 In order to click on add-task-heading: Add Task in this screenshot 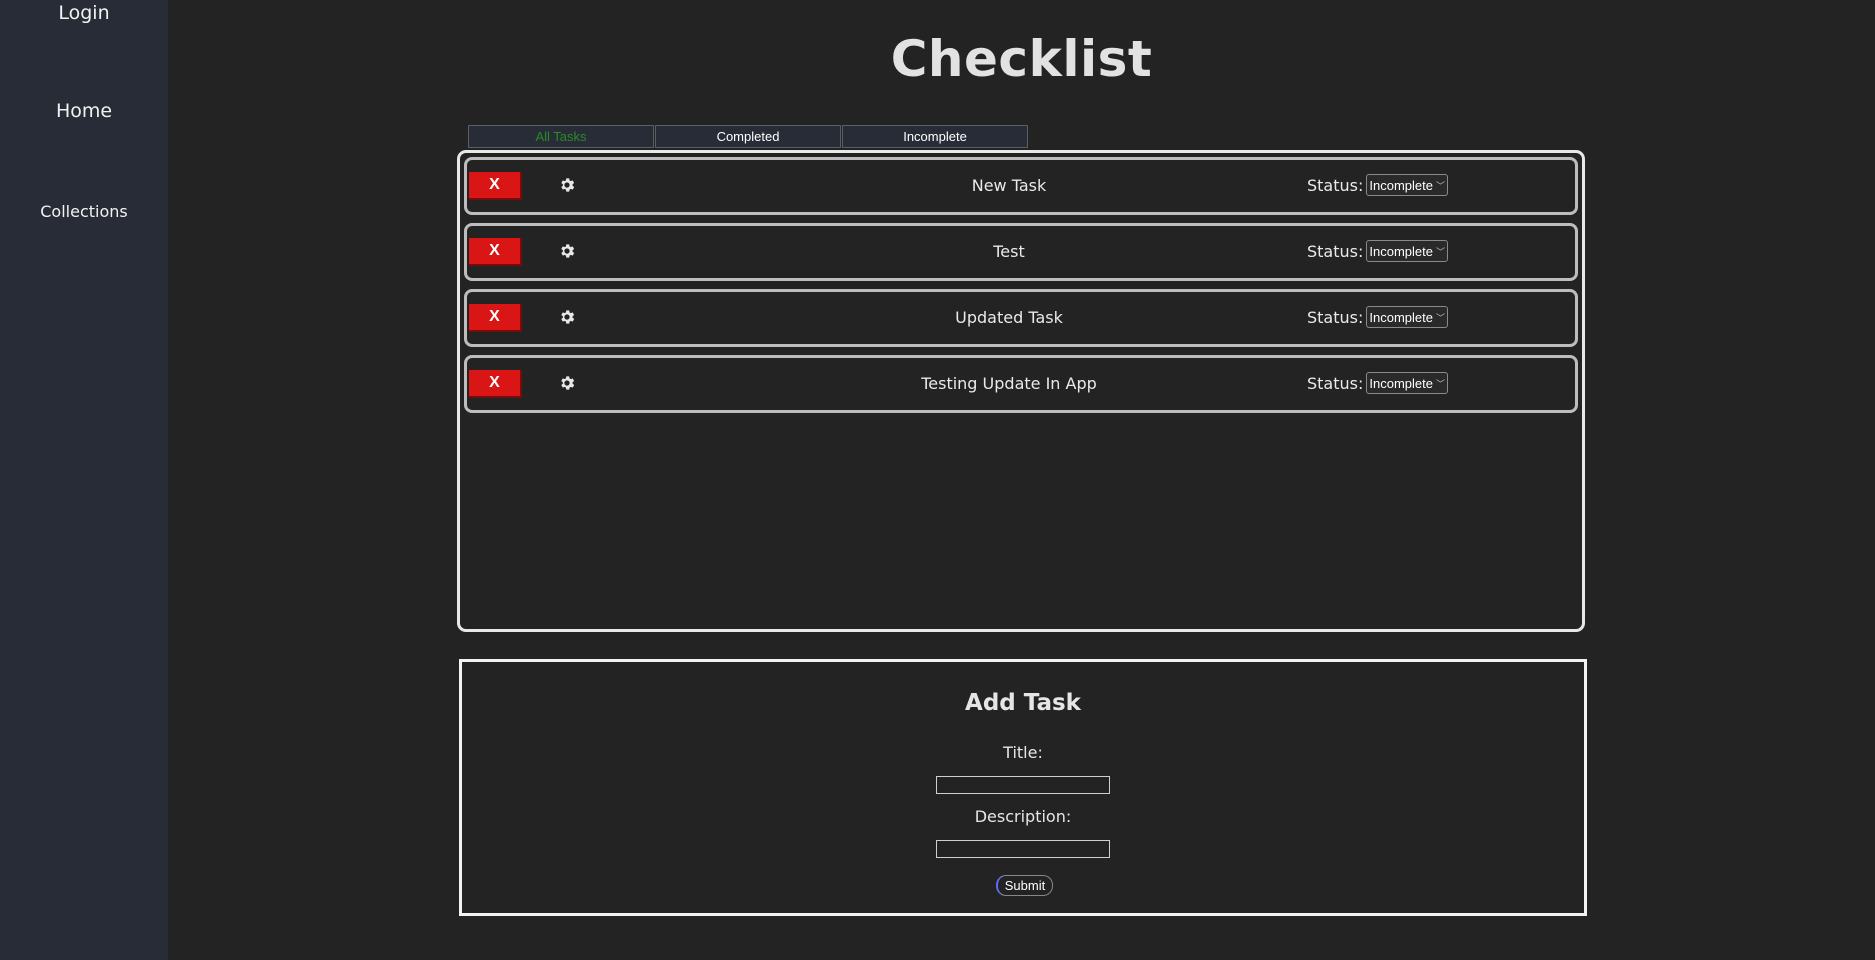, I will do `click(1023, 703)`.